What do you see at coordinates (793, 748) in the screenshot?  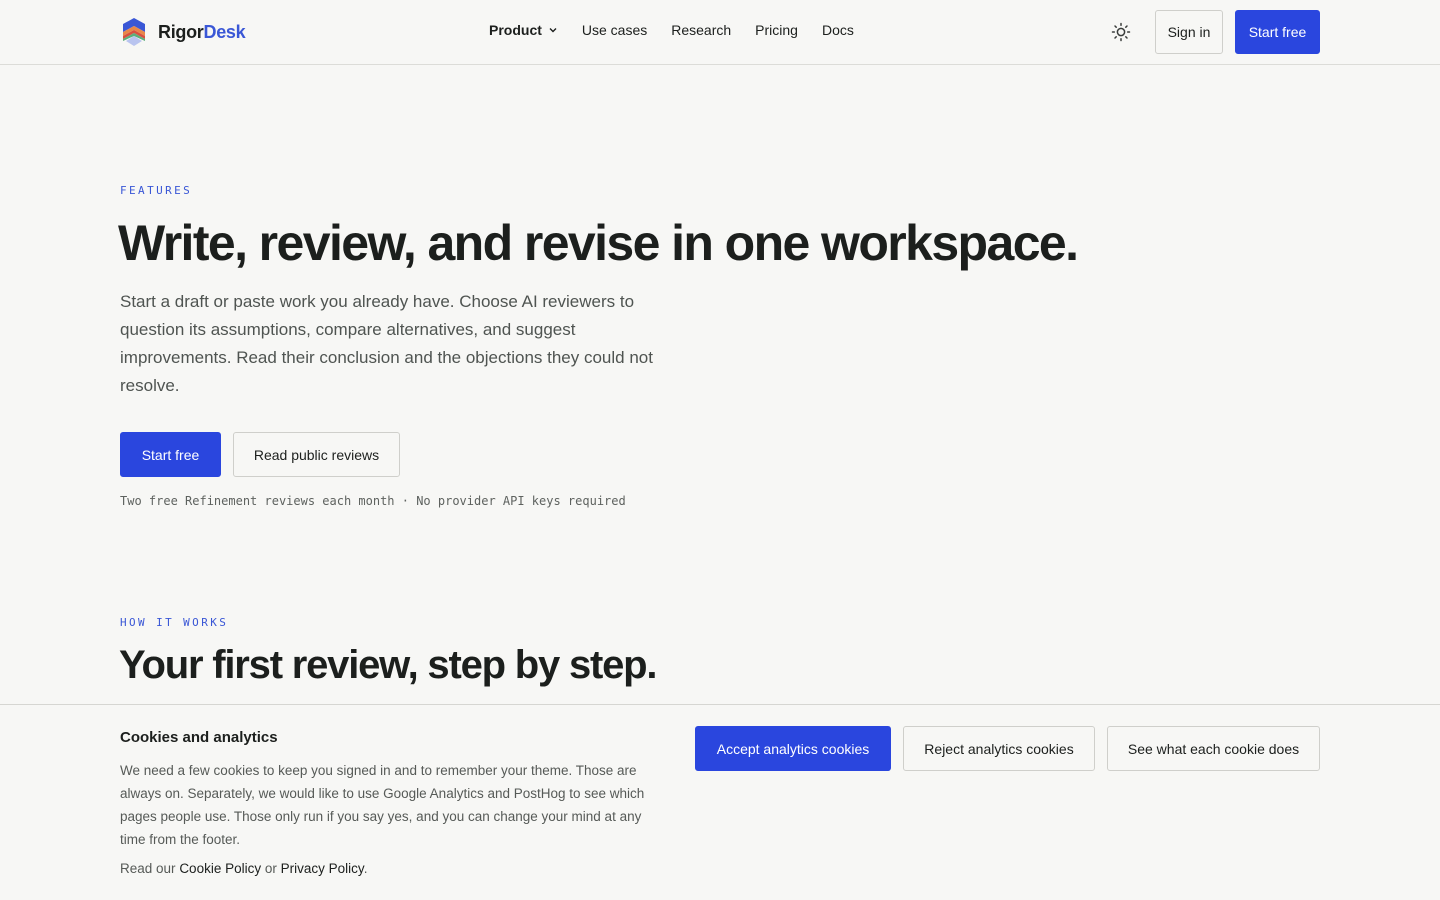 I see `accept-analytics-cookies-button: Accept analytics cookies` at bounding box center [793, 748].